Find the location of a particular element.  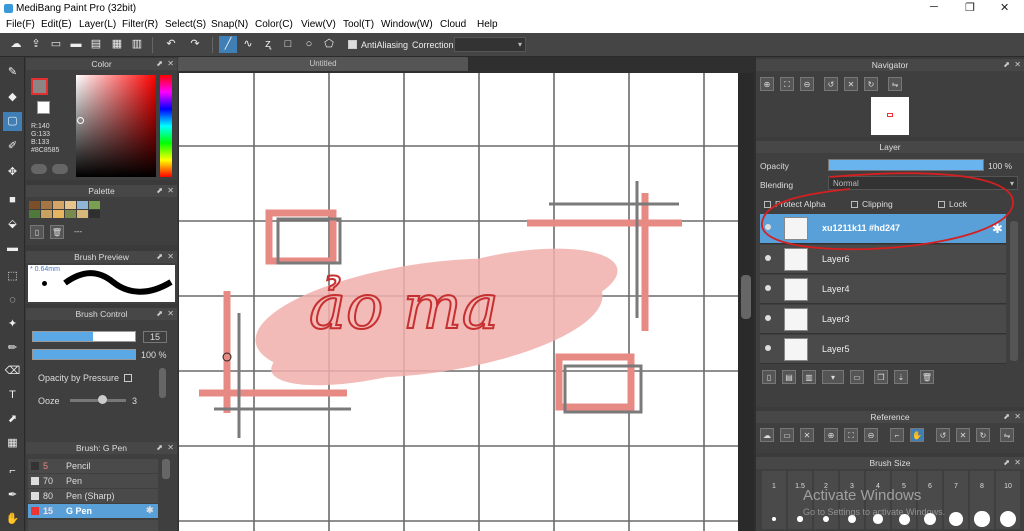

divide-tool-icon: ▦ is located at coordinates (12, 443).